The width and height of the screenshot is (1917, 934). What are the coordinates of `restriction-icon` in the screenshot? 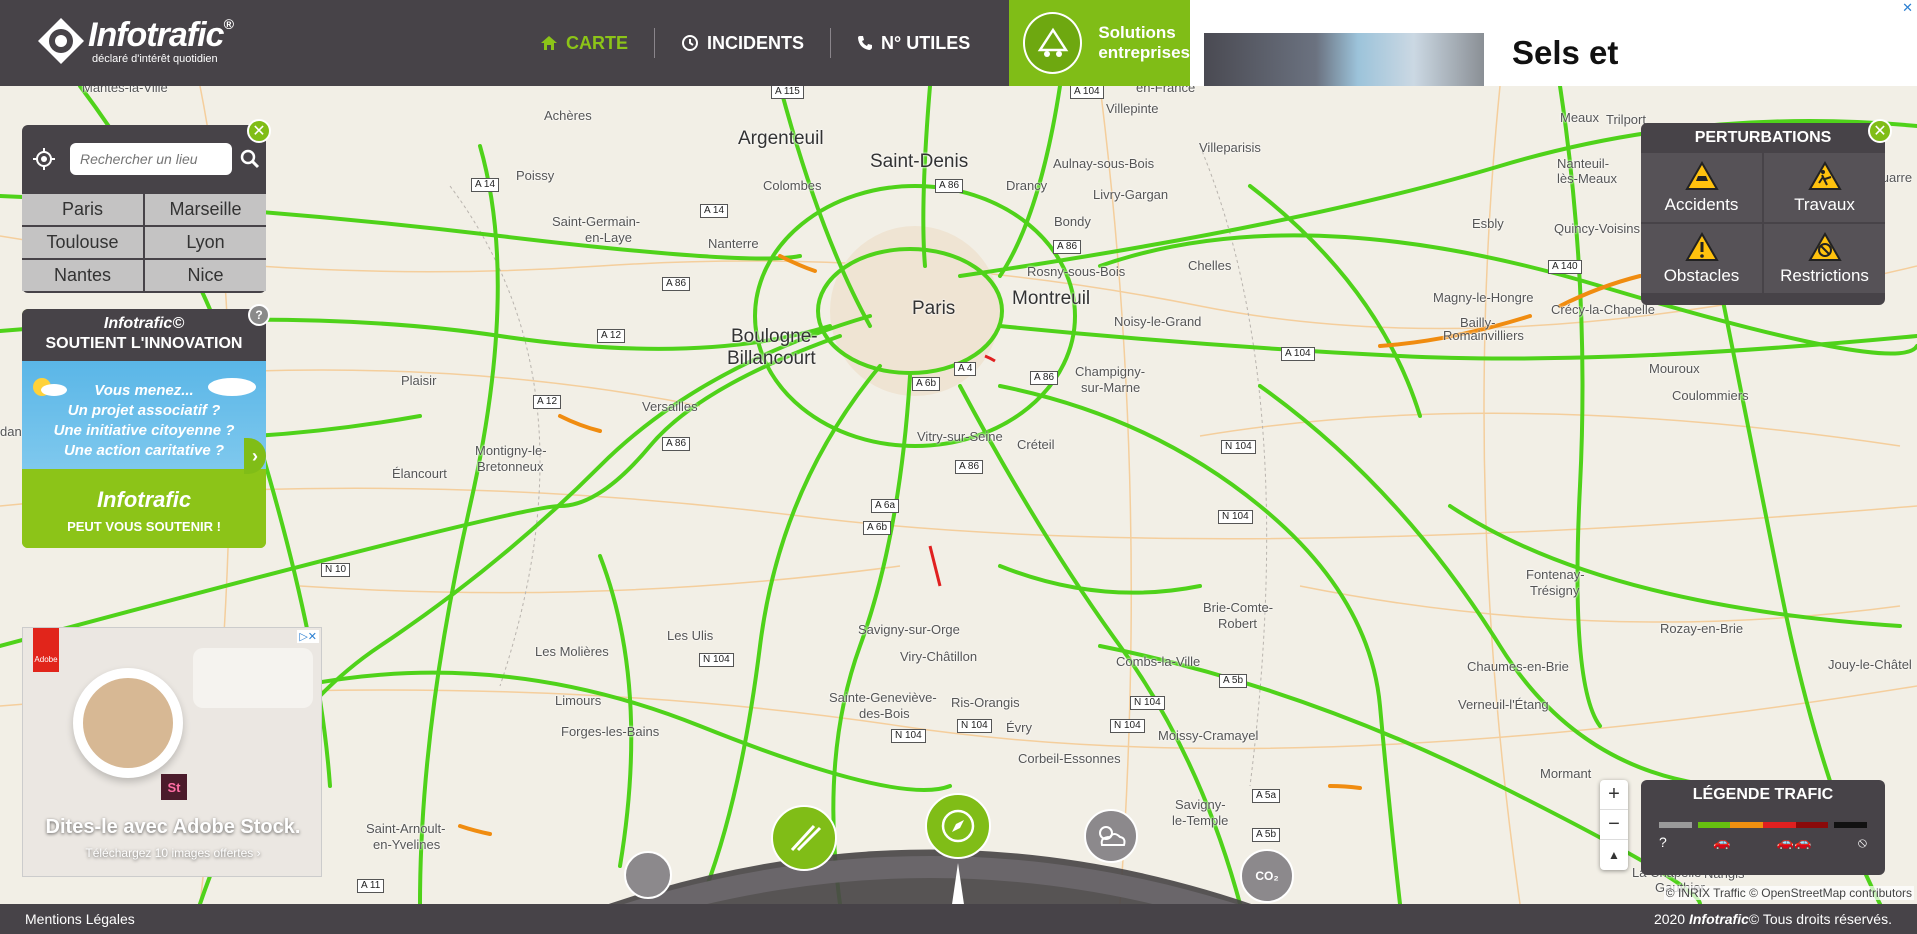 It's located at (1824, 246).